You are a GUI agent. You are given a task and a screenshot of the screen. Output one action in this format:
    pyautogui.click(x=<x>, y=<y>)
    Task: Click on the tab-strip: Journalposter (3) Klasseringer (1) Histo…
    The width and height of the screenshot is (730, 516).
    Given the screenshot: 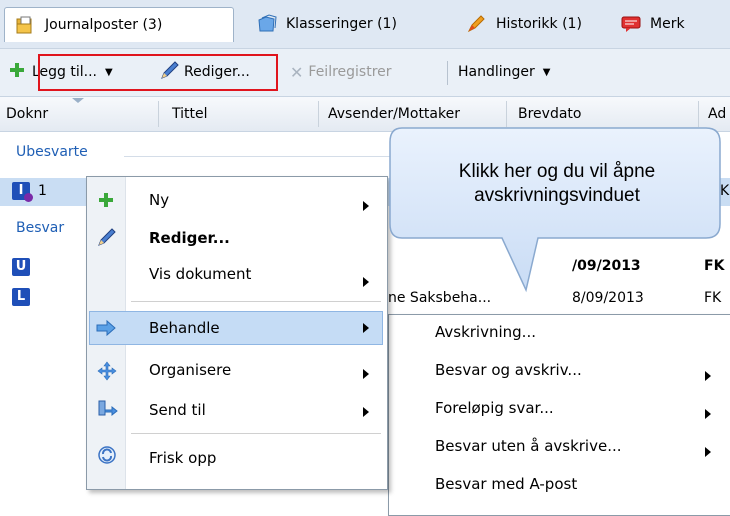 What is the action you would take?
    pyautogui.click(x=365, y=24)
    